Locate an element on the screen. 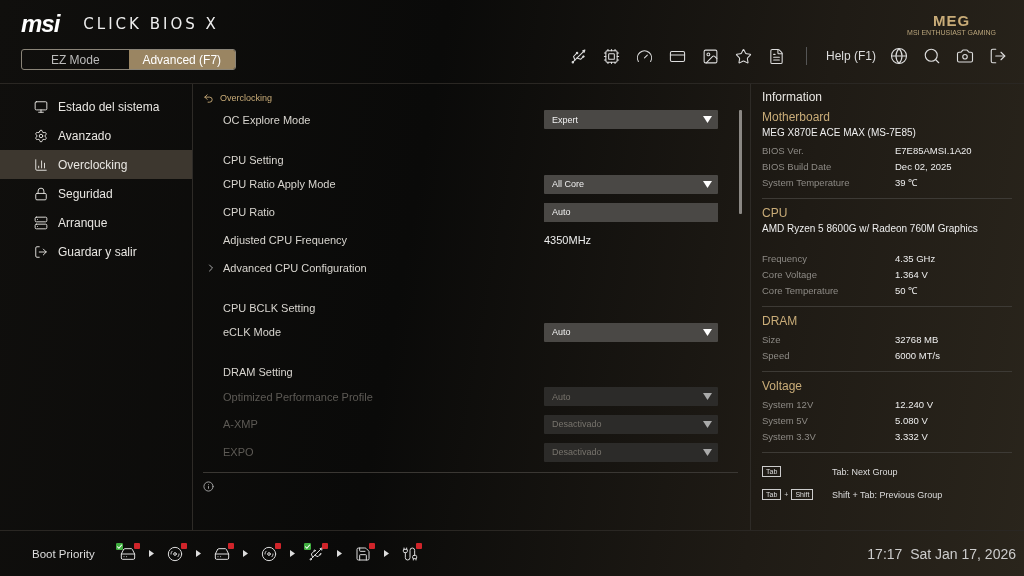  info-value: E7E85AMSI.1A20 is located at coordinates (934, 150).